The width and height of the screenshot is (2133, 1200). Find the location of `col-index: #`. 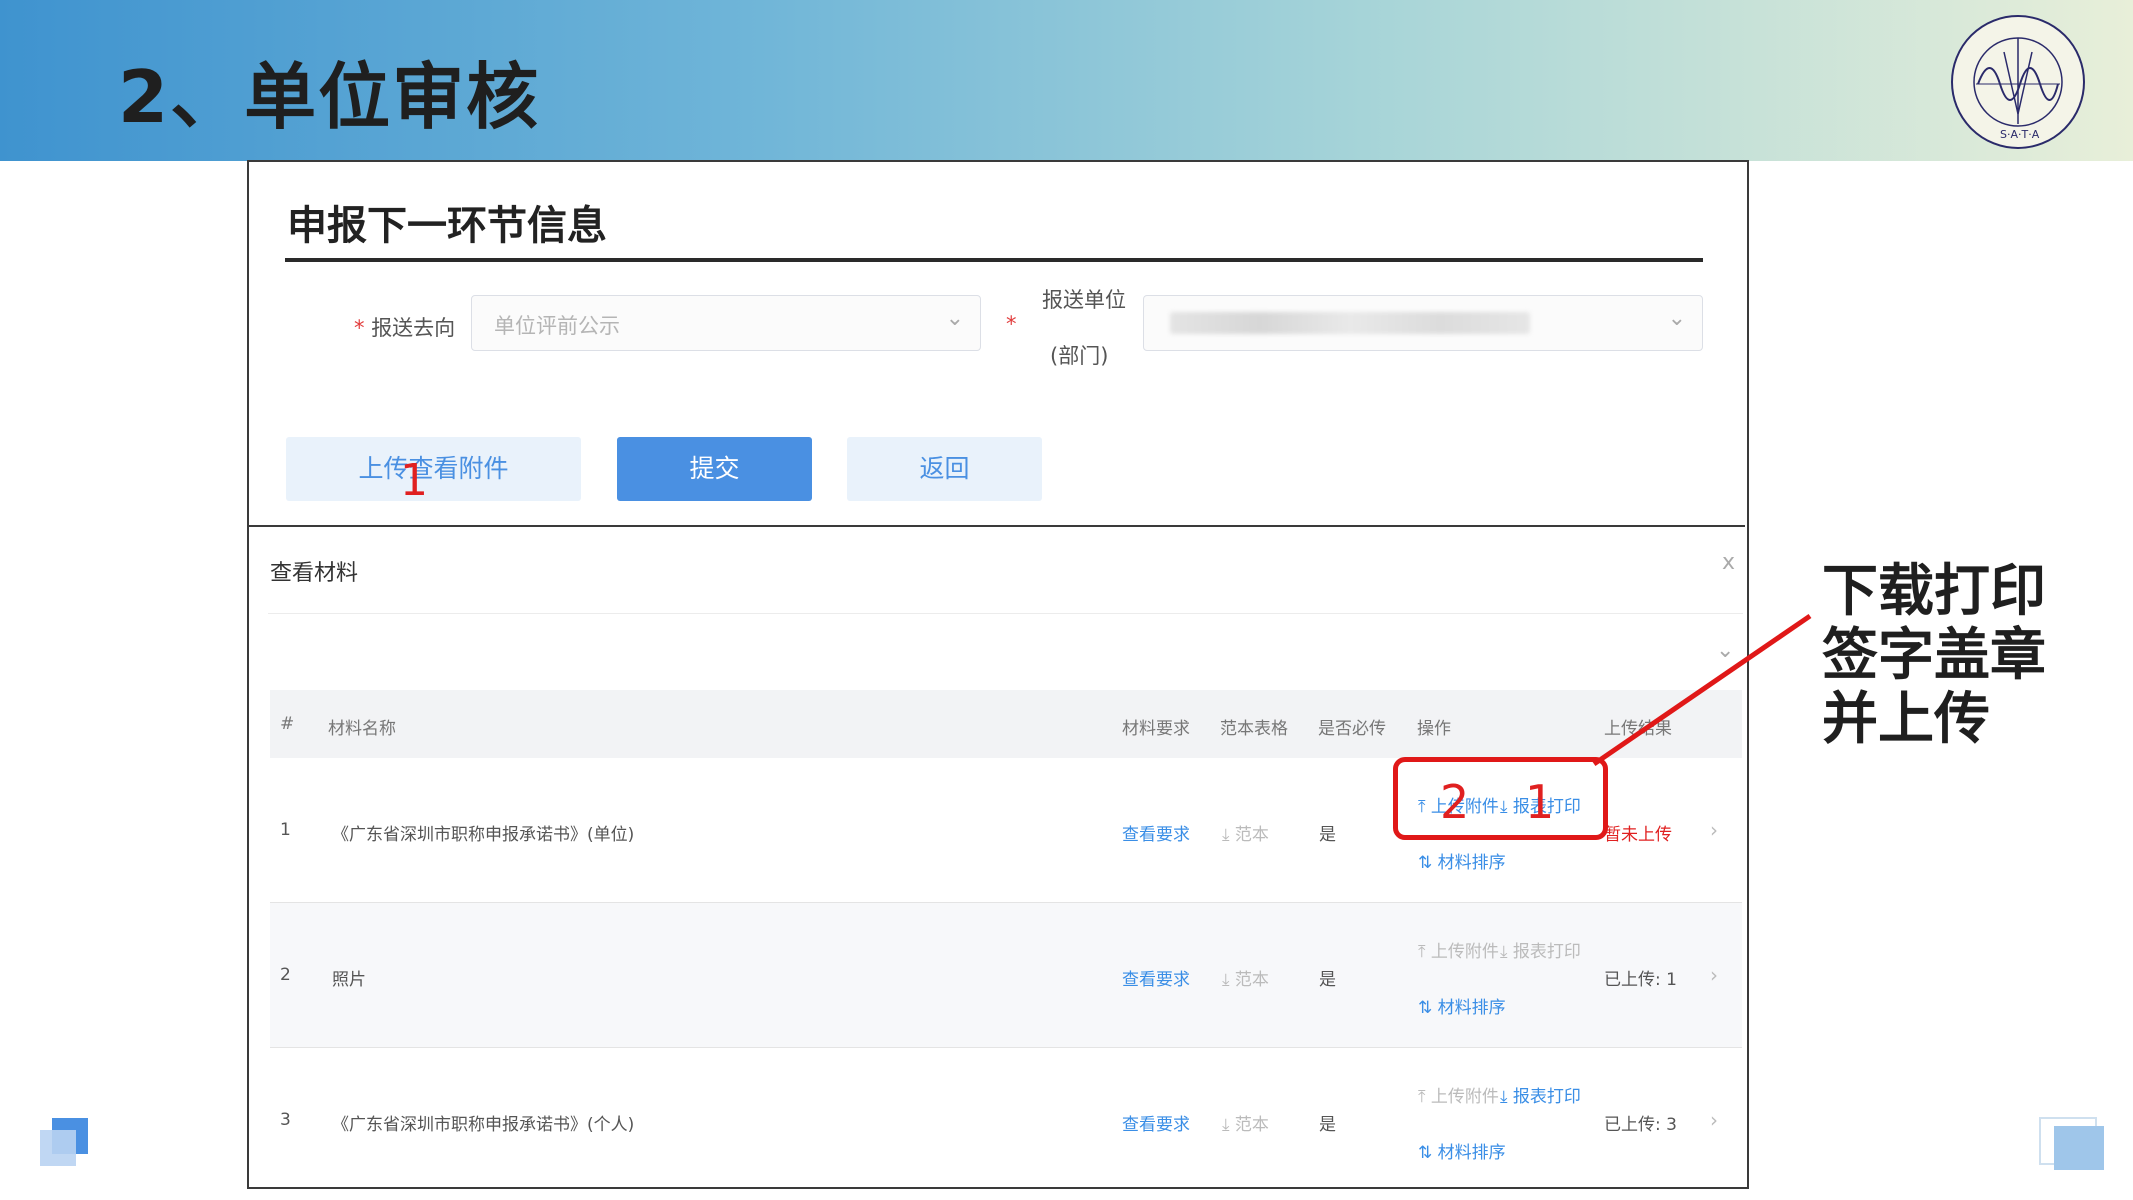

col-index: # is located at coordinates (287, 724).